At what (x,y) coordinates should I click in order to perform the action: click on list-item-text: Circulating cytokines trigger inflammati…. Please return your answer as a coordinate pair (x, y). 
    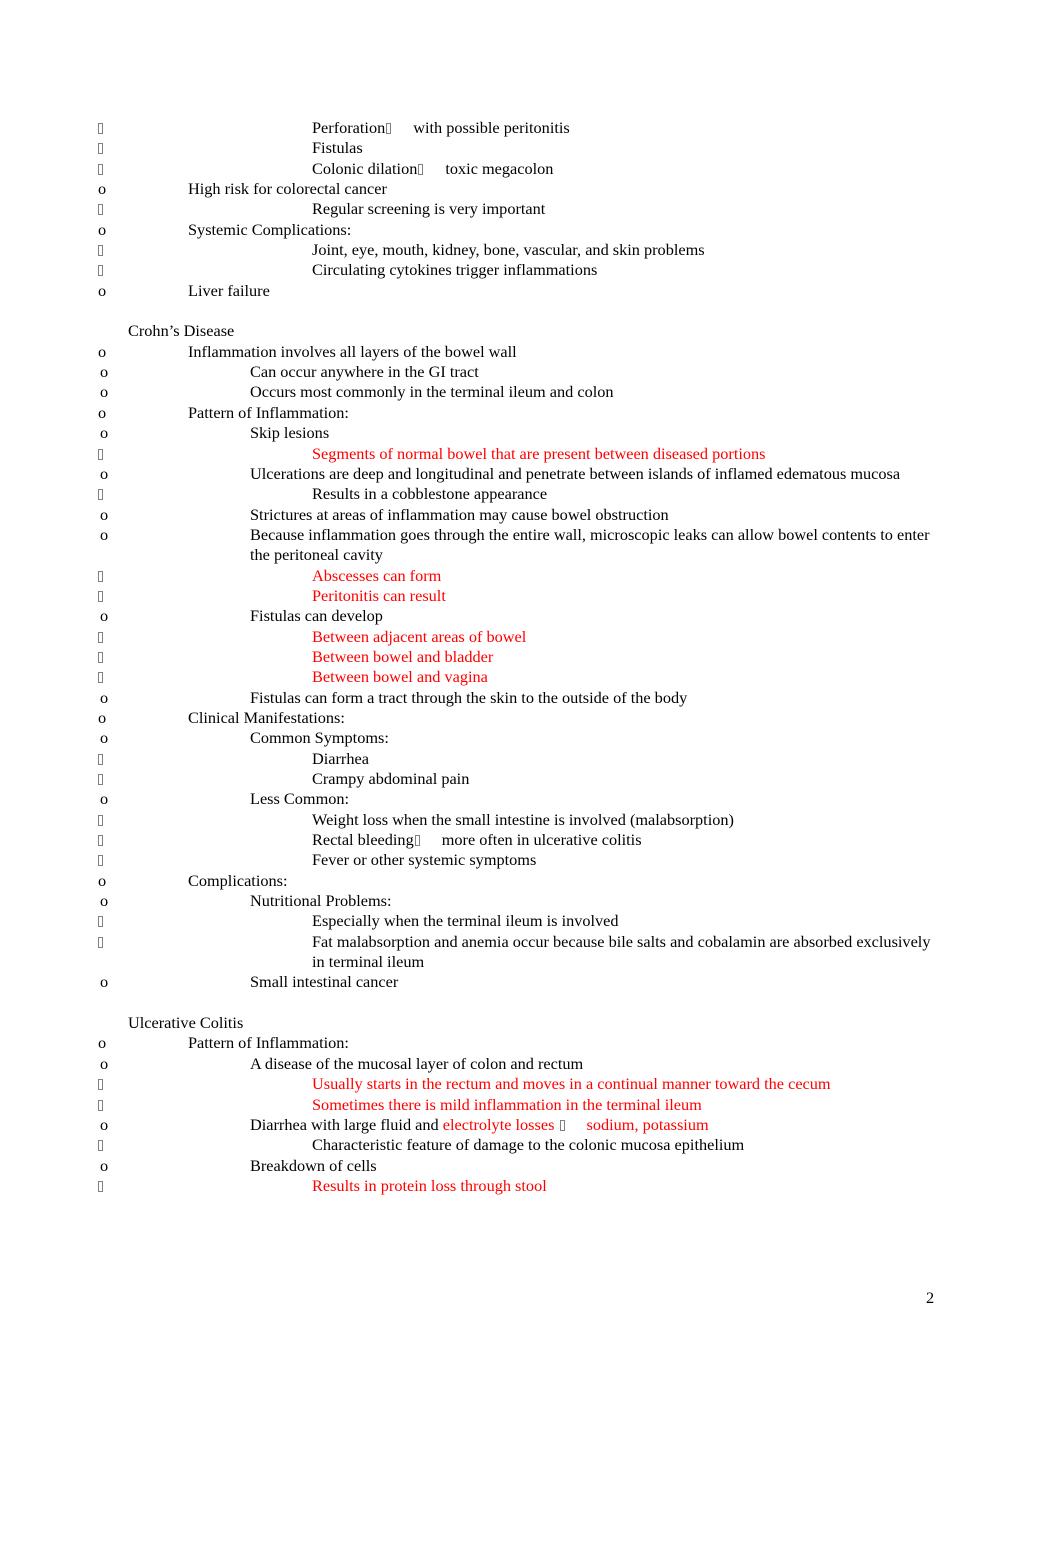
    Looking at the image, I should click on (455, 270).